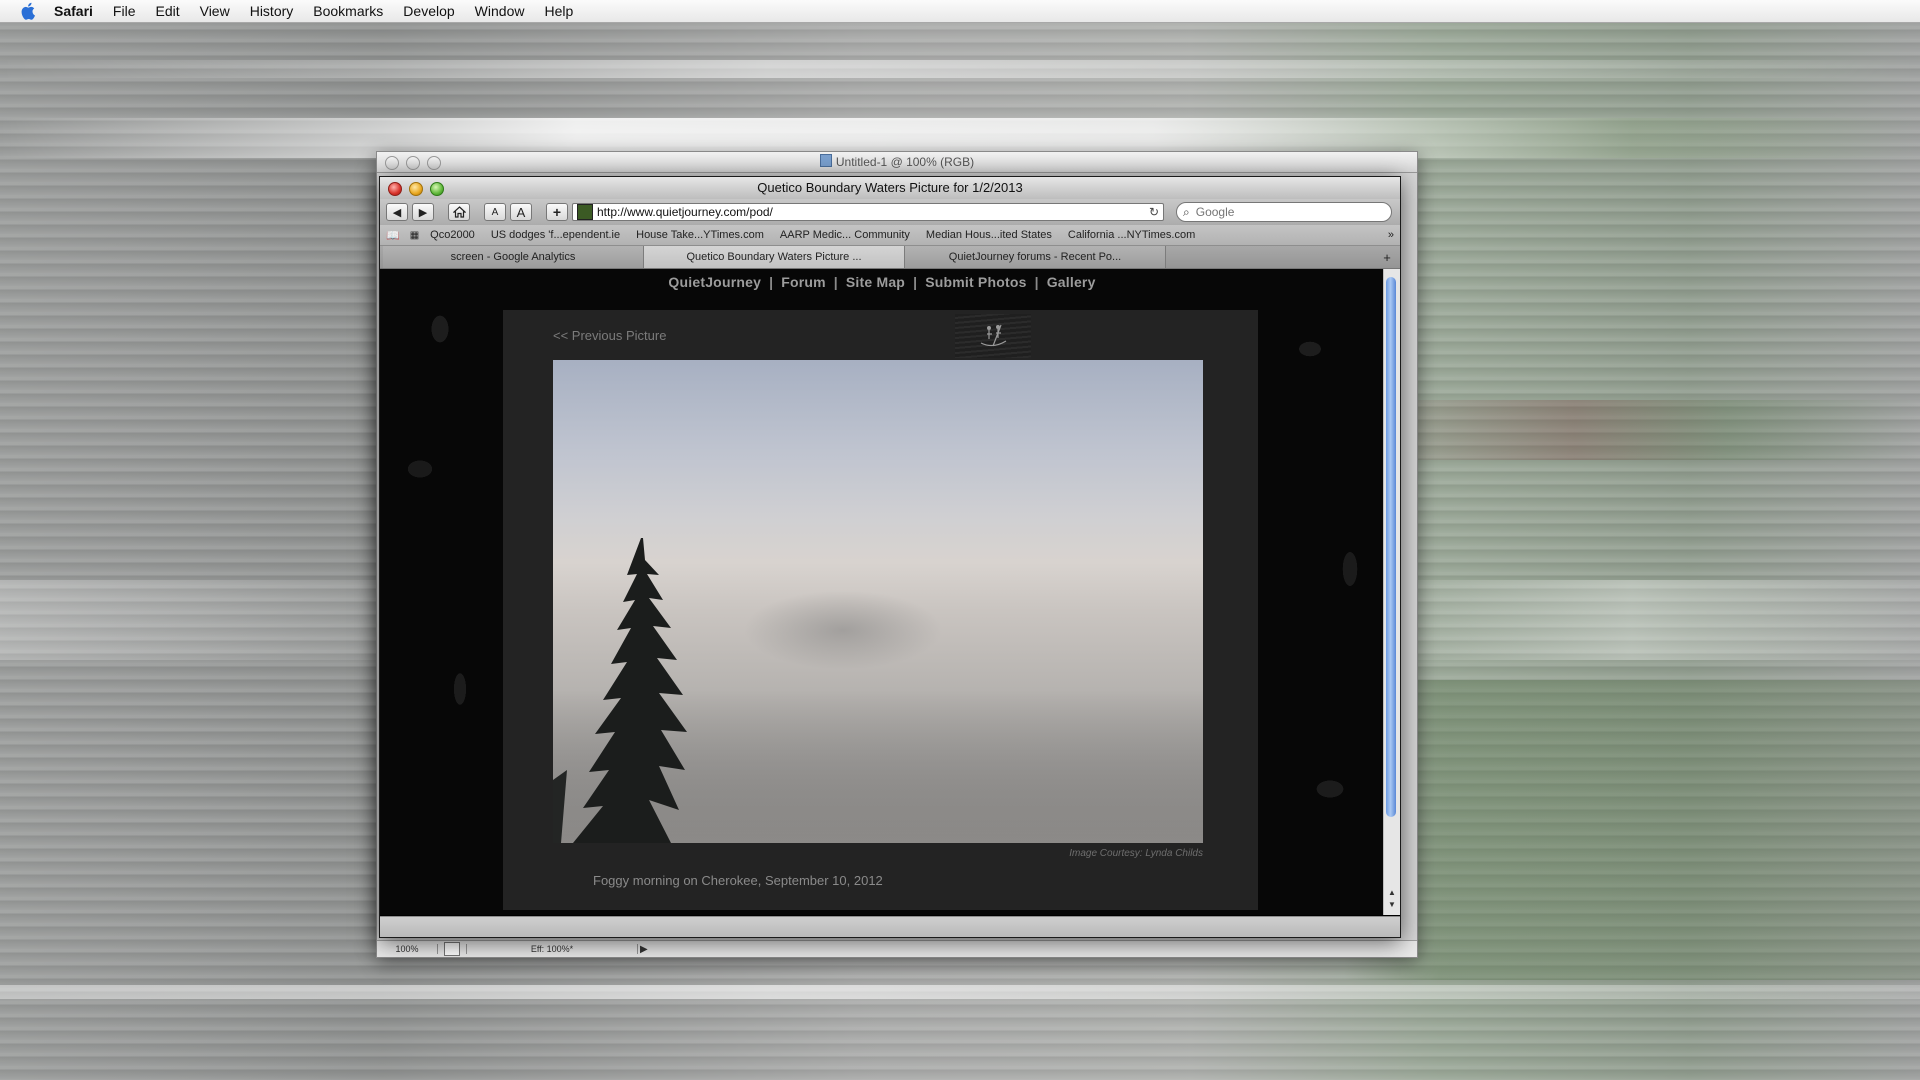  I want to click on tab-google-analytics: screen - Google Analytics, so click(513, 257).